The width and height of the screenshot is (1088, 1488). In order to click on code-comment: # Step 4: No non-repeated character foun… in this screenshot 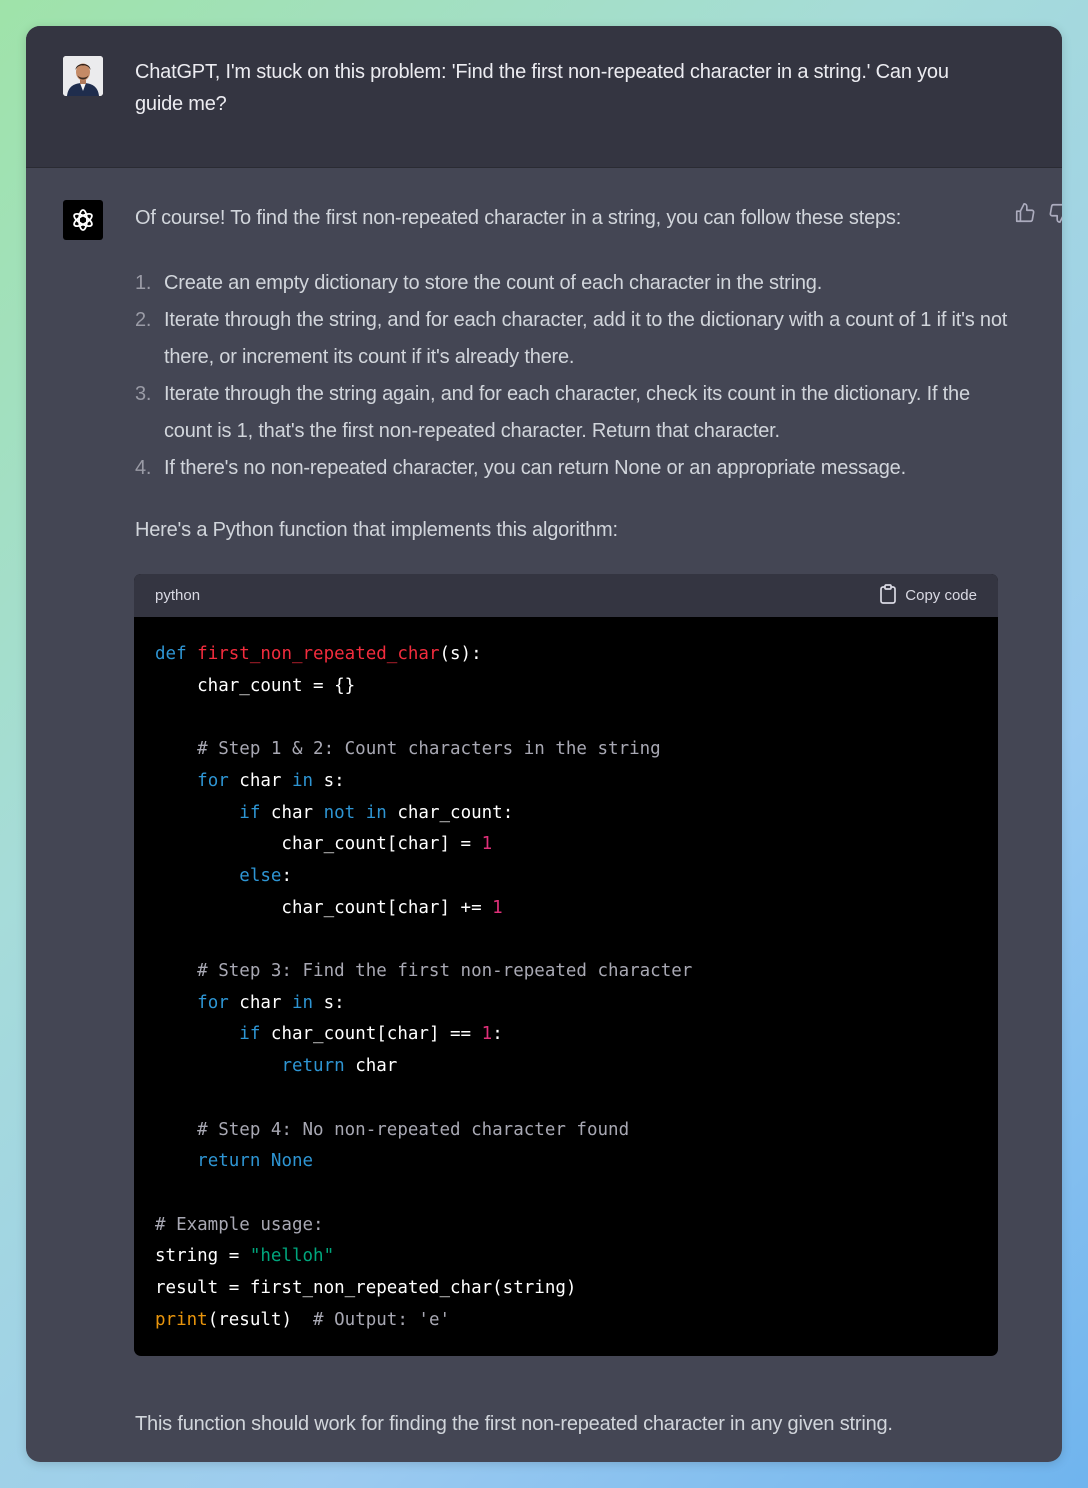, I will do `click(392, 1129)`.